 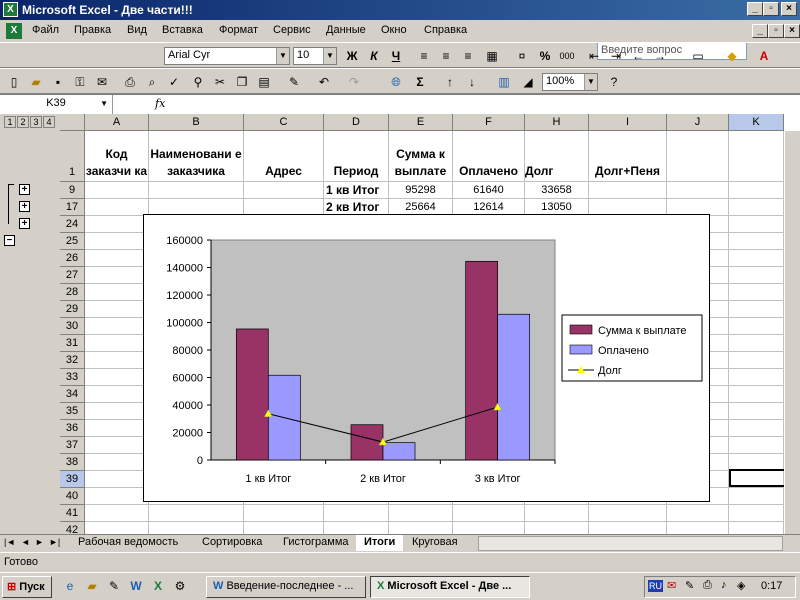 I want to click on prev-sheet-icon: ◄, so click(x=25, y=542).